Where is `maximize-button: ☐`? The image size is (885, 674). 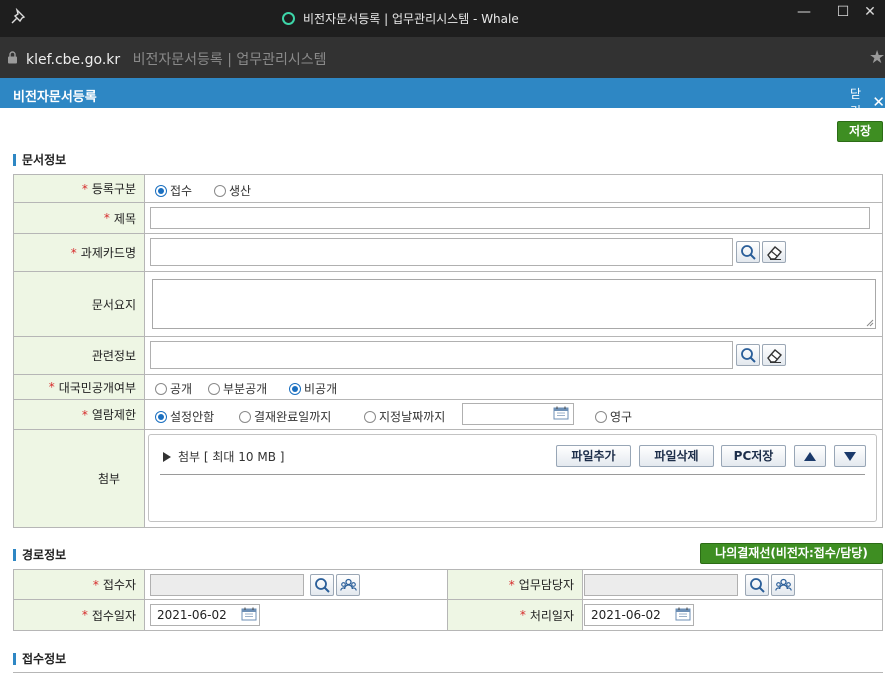 maximize-button: ☐ is located at coordinates (843, 12).